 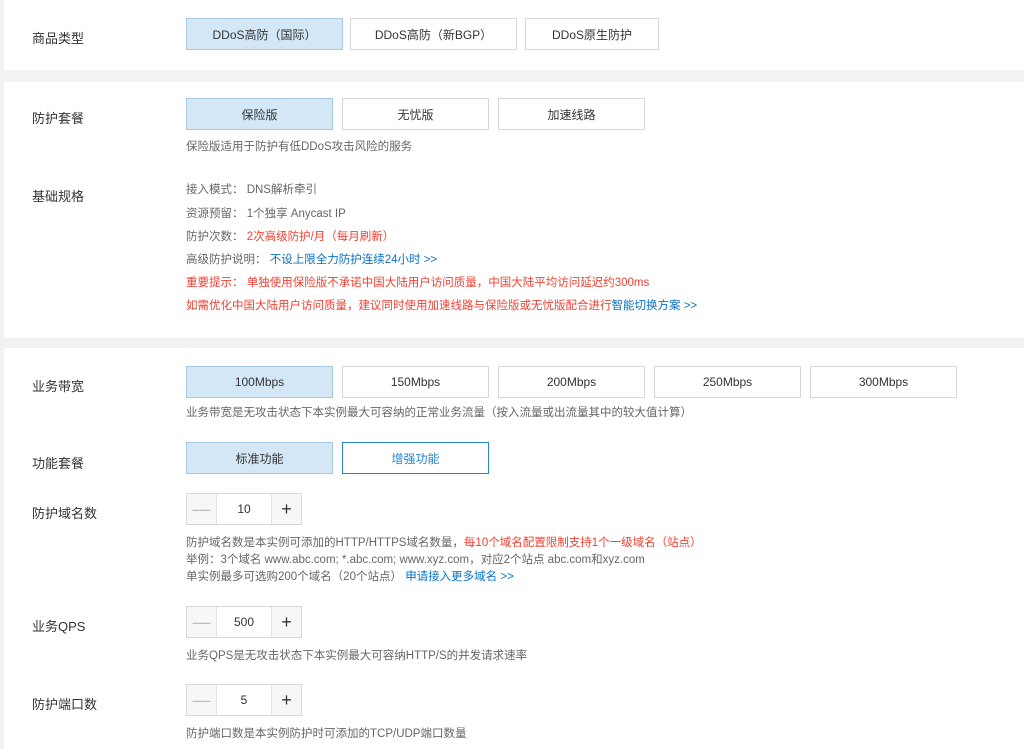 I want to click on product-type-option-native: DDoS原生防护, so click(x=592, y=34).